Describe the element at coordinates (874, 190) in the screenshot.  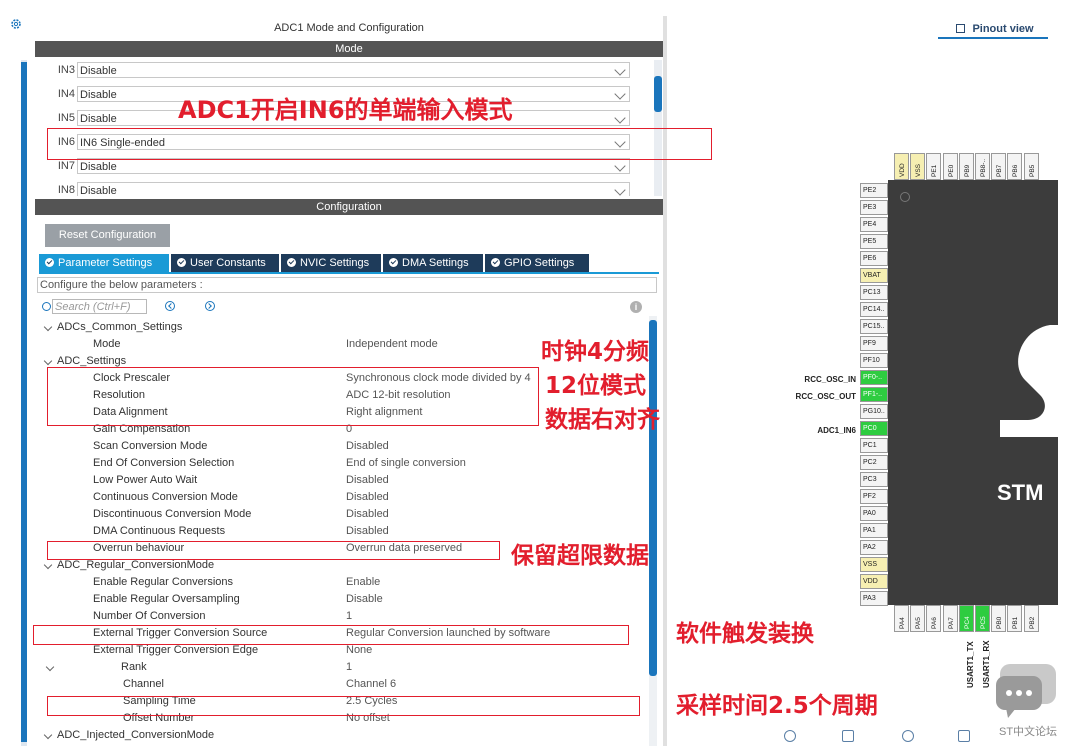
I see `pin-pe2: PE2` at that location.